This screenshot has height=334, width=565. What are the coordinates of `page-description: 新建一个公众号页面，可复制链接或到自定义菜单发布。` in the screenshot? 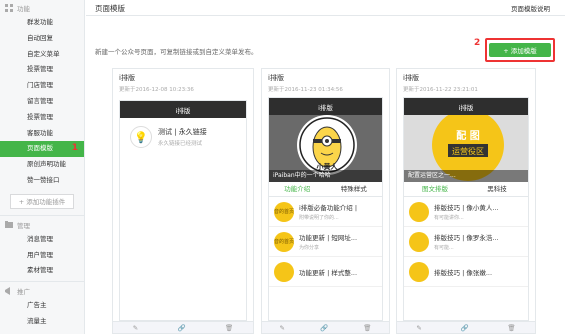 It's located at (176, 52).